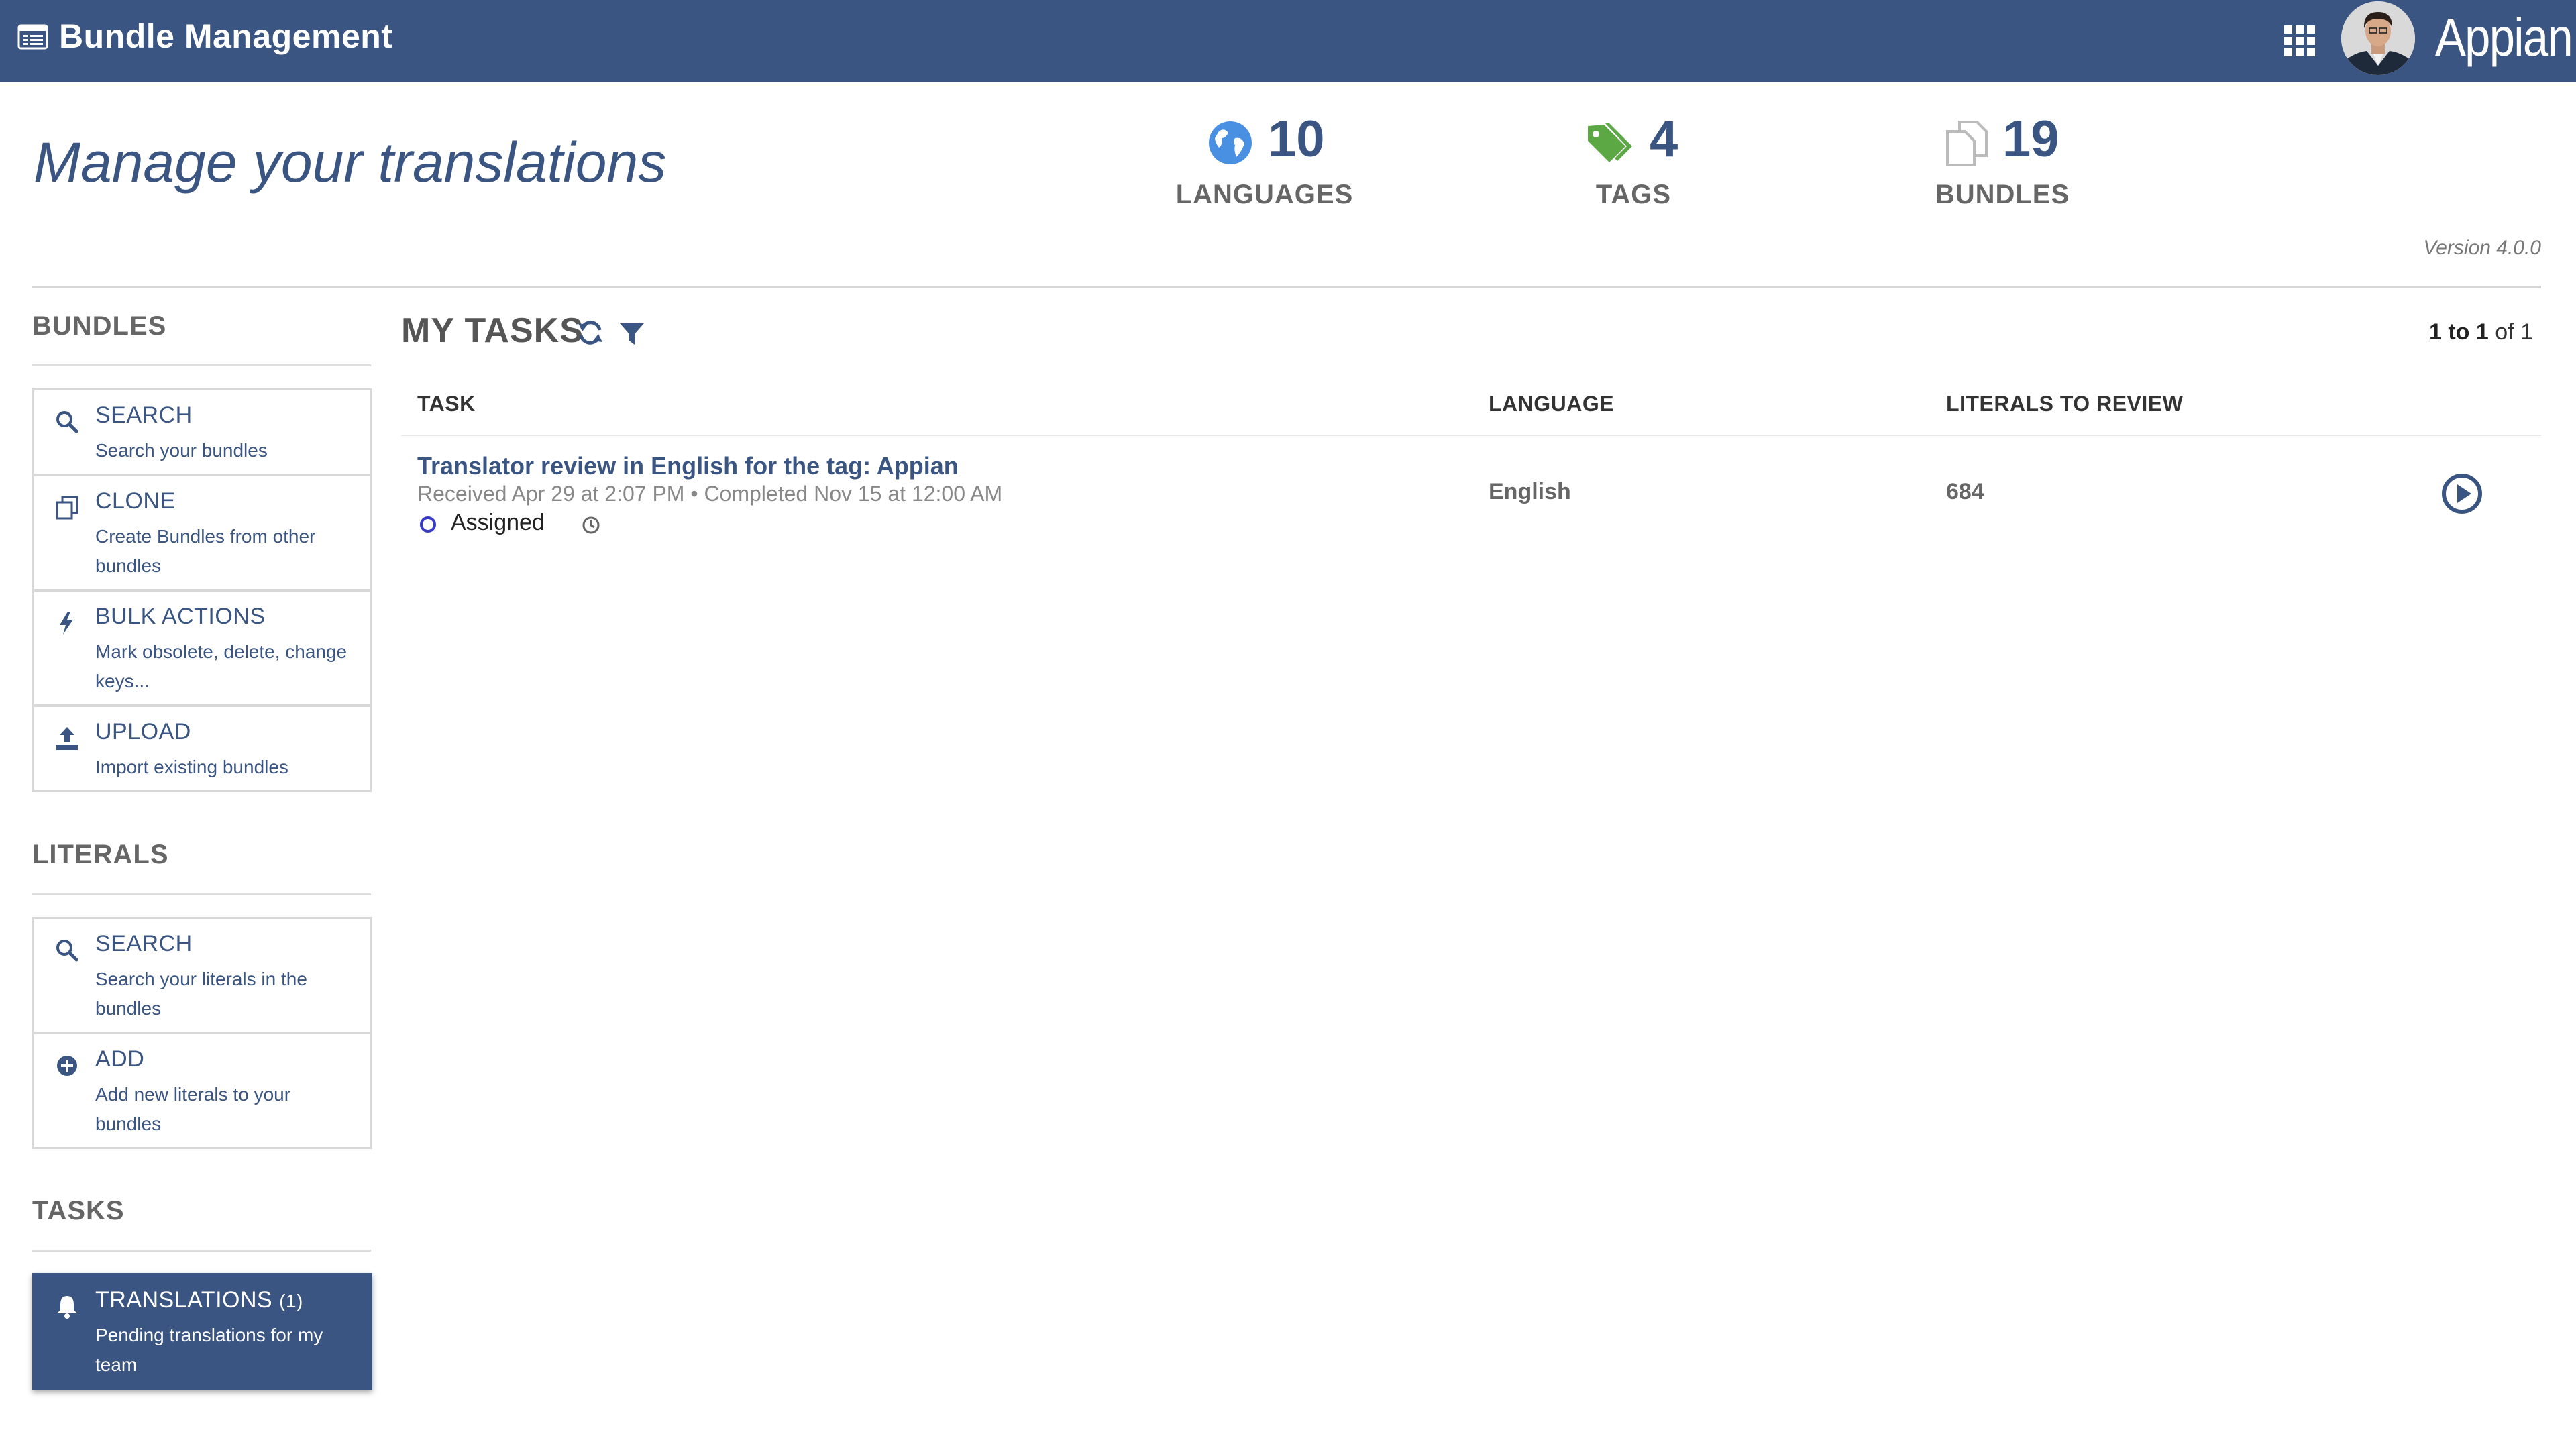 The height and width of the screenshot is (1430, 2576). What do you see at coordinates (209, 1350) in the screenshot?
I see `card-description: Pending translations for my team` at bounding box center [209, 1350].